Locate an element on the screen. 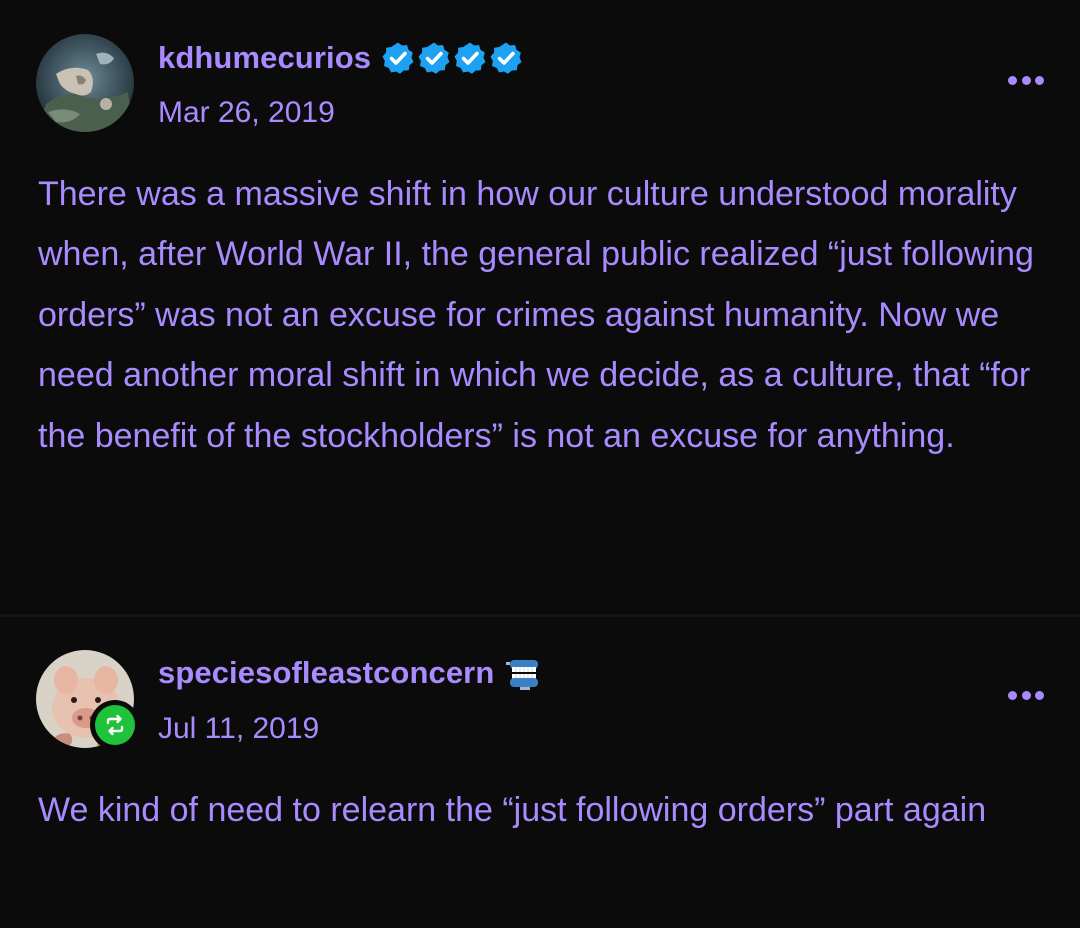 The height and width of the screenshot is (928, 1080). reblog-icon is located at coordinates (115, 725).